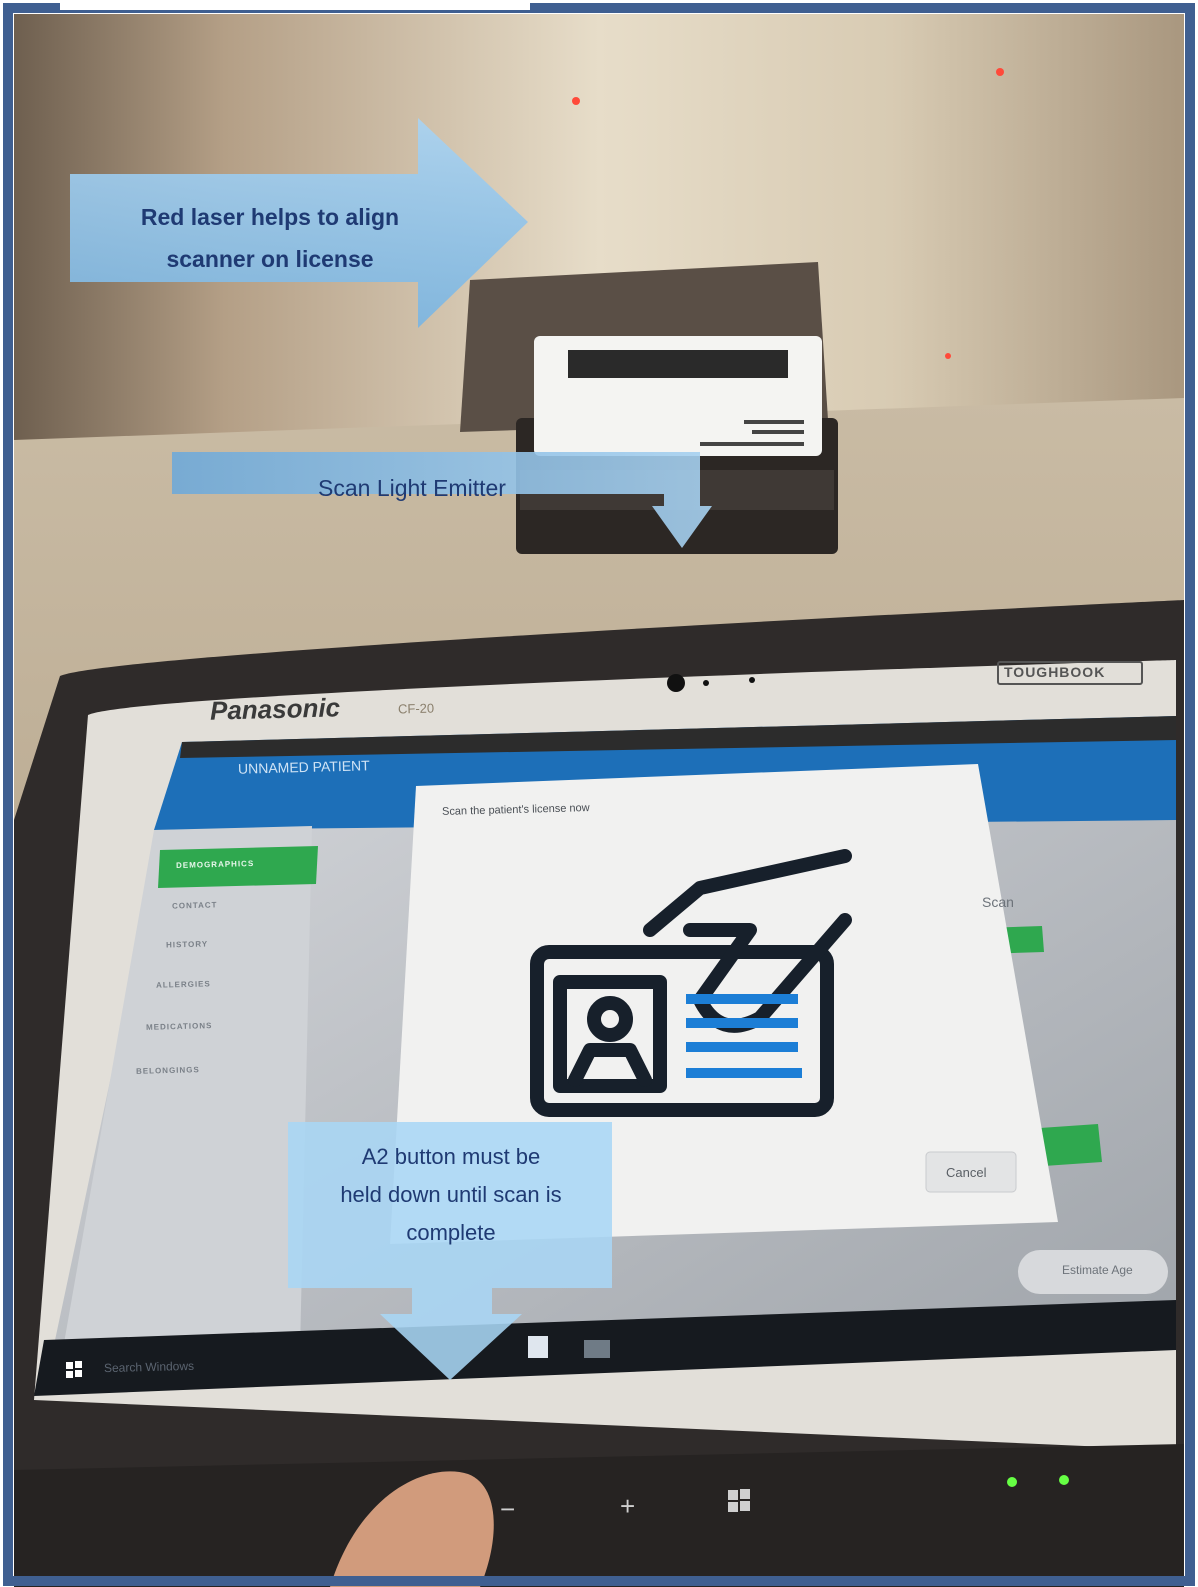 The width and height of the screenshot is (1198, 1587). Describe the element at coordinates (295, 5) in the screenshot. I see `border-gap` at that location.